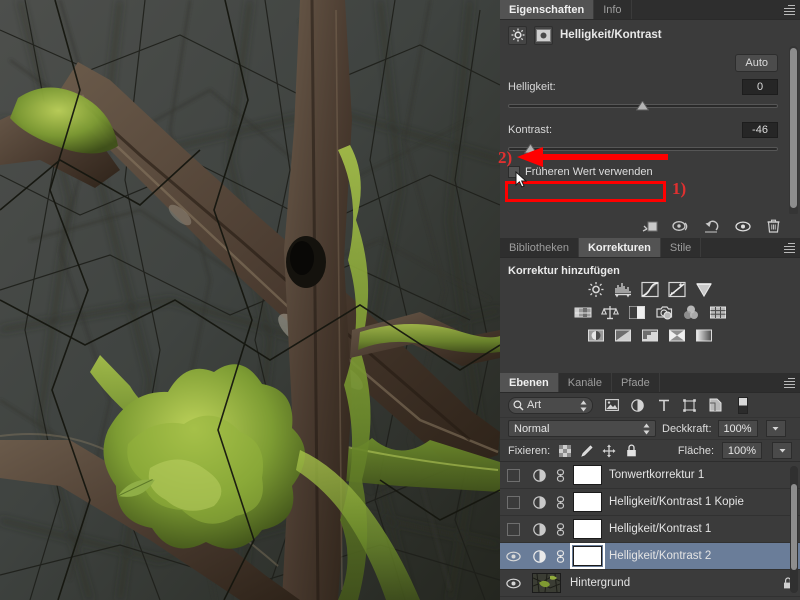 This screenshot has height=600, width=800. What do you see at coordinates (663, 405) in the screenshot?
I see `type-layer-filter-icon` at bounding box center [663, 405].